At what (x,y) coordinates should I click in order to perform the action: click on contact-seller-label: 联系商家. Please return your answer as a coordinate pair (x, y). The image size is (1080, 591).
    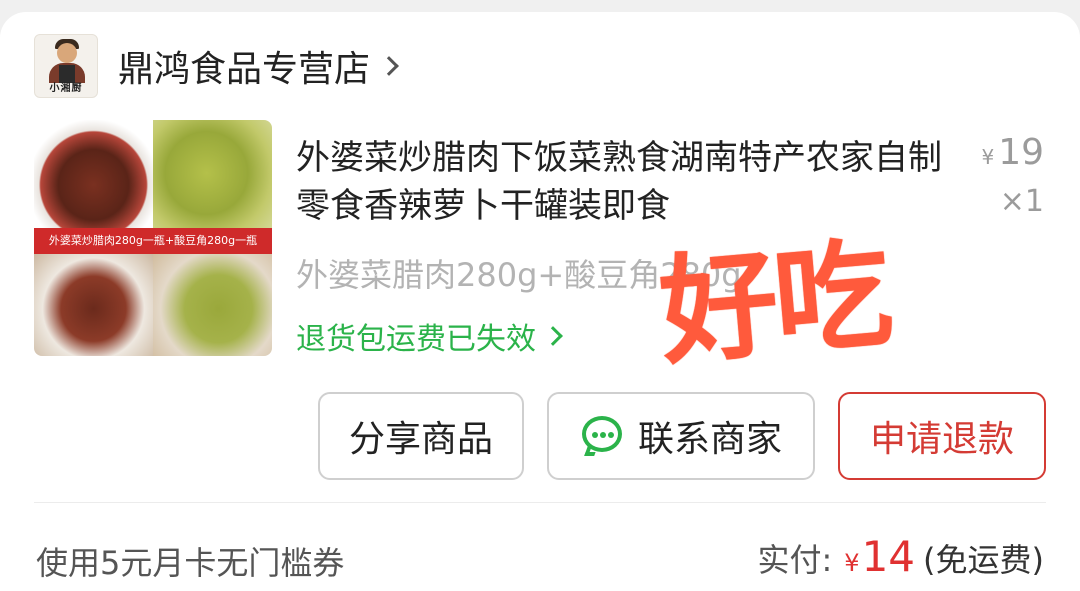
    Looking at the image, I should click on (709, 439).